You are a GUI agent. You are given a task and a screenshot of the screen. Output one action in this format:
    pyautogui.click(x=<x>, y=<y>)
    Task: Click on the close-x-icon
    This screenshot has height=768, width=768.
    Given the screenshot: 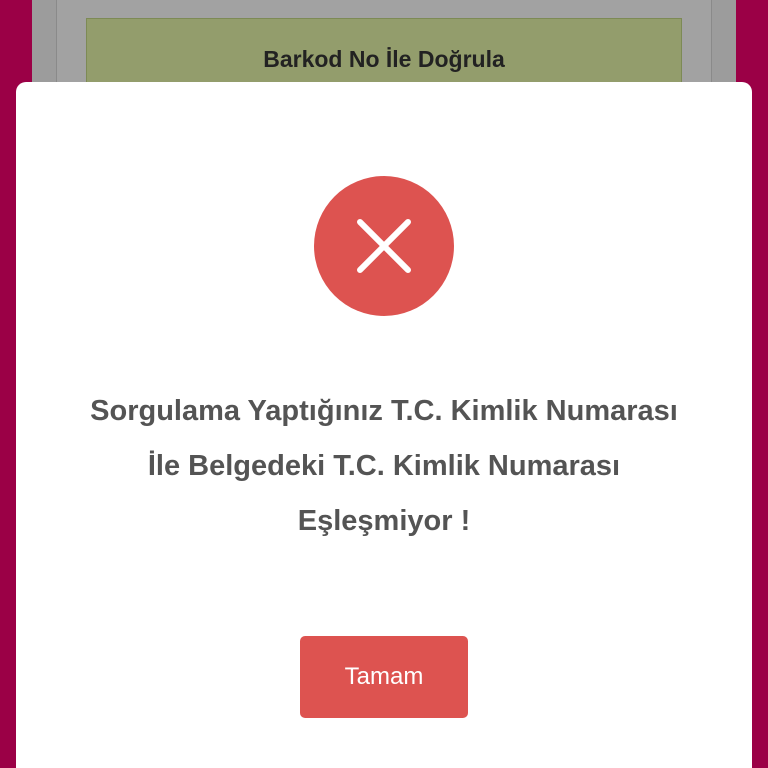 What is the action you would take?
    pyautogui.click(x=384, y=246)
    